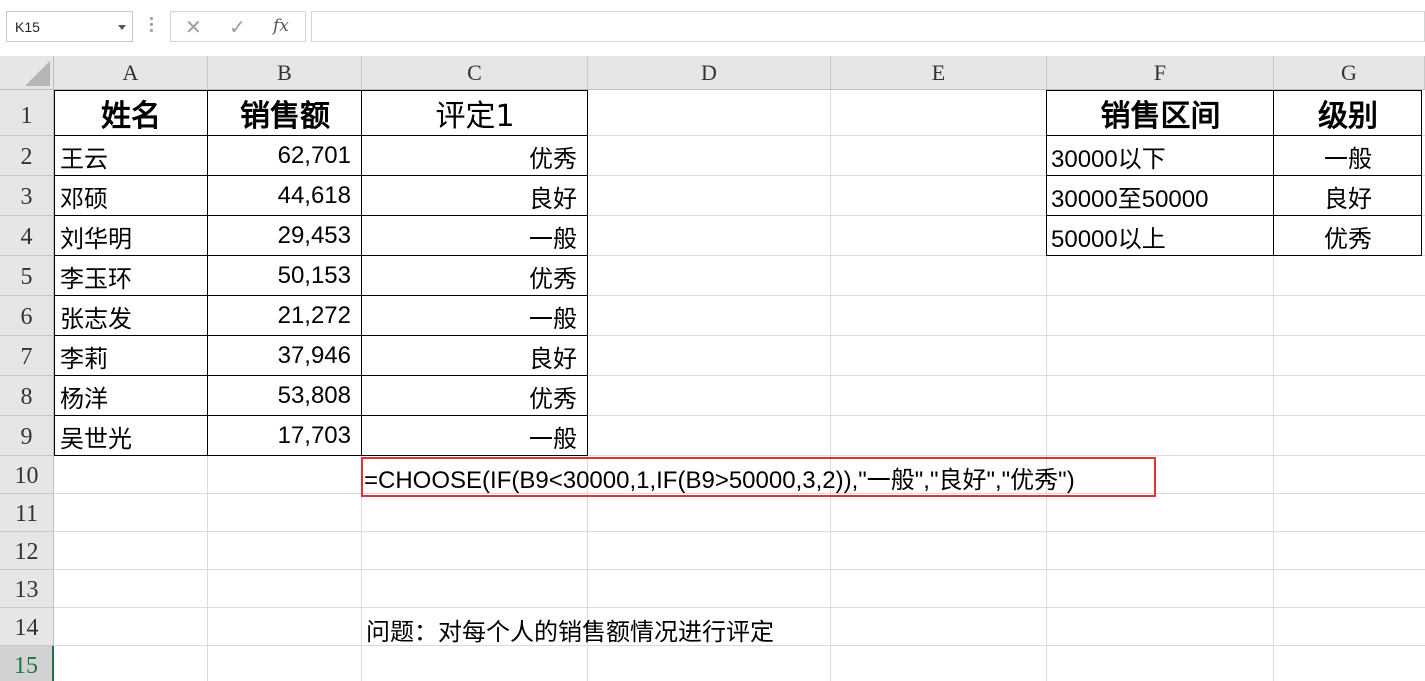  Describe the element at coordinates (1348, 156) in the screenshot. I see `cell-level: 一般` at that location.